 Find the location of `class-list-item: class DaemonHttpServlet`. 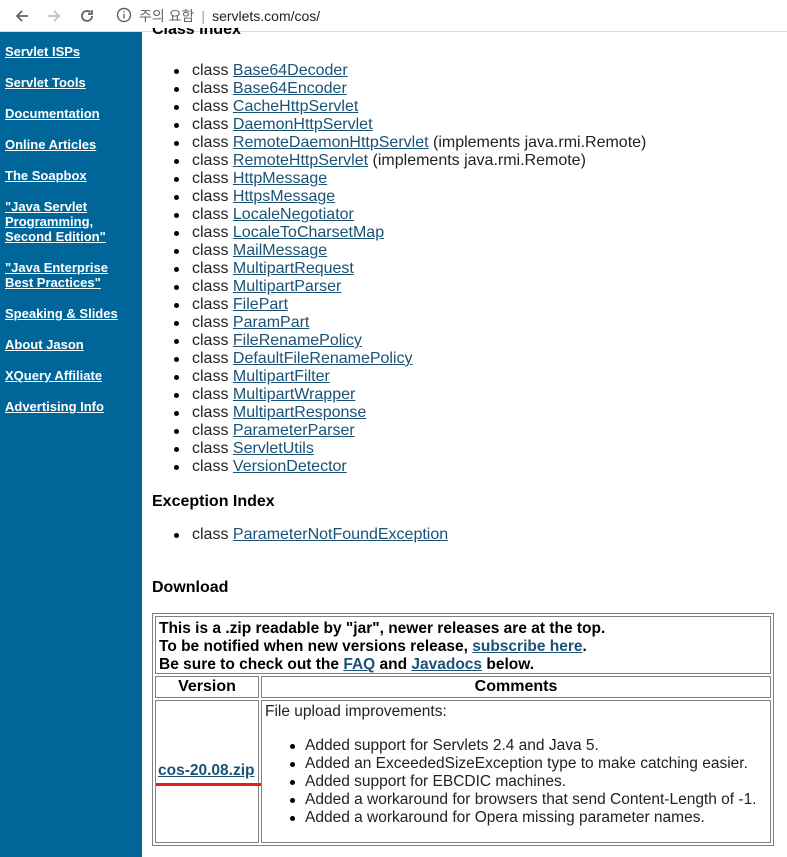

class-list-item: class DaemonHttpServlet is located at coordinates (399, 125).